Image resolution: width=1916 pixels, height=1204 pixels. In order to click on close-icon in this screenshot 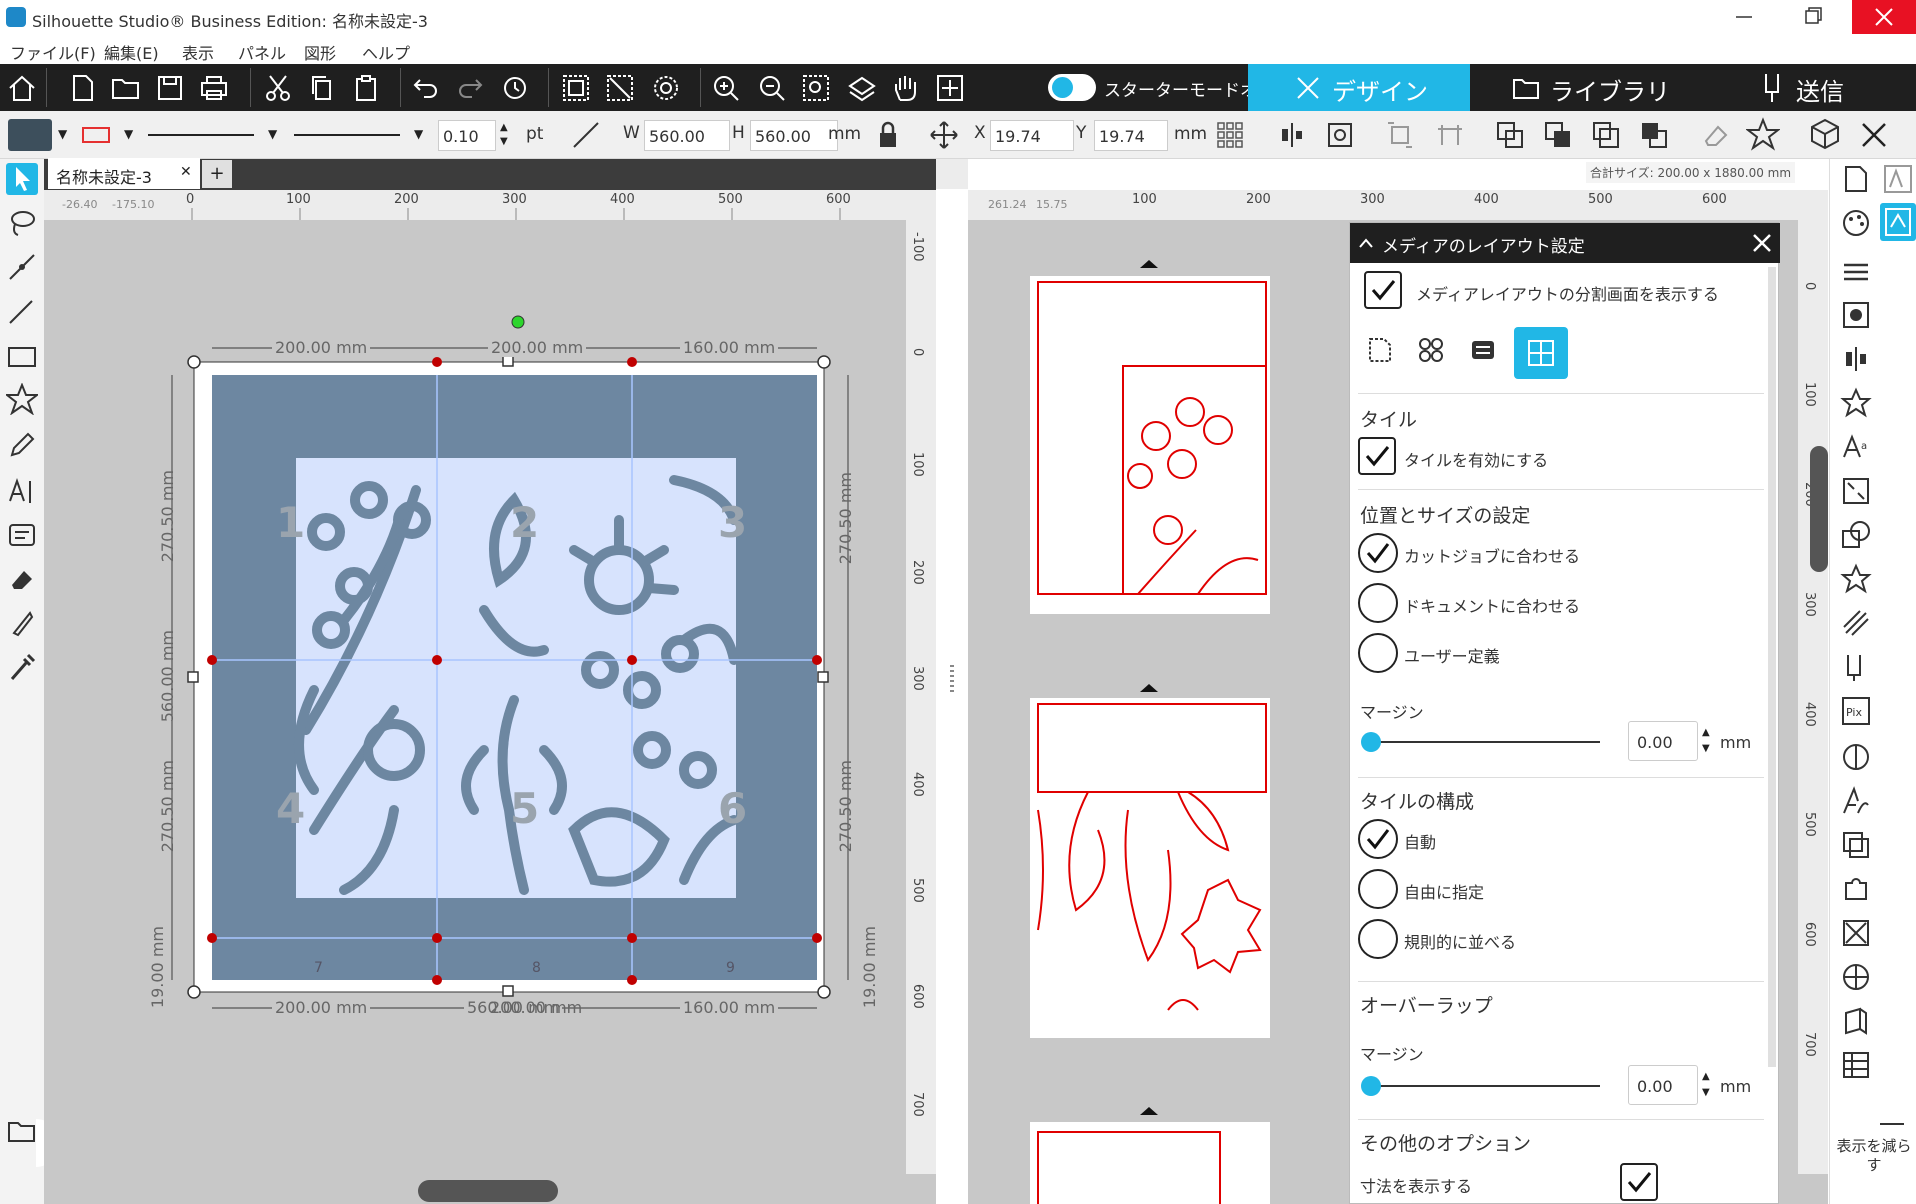, I will do `click(1762, 243)`.